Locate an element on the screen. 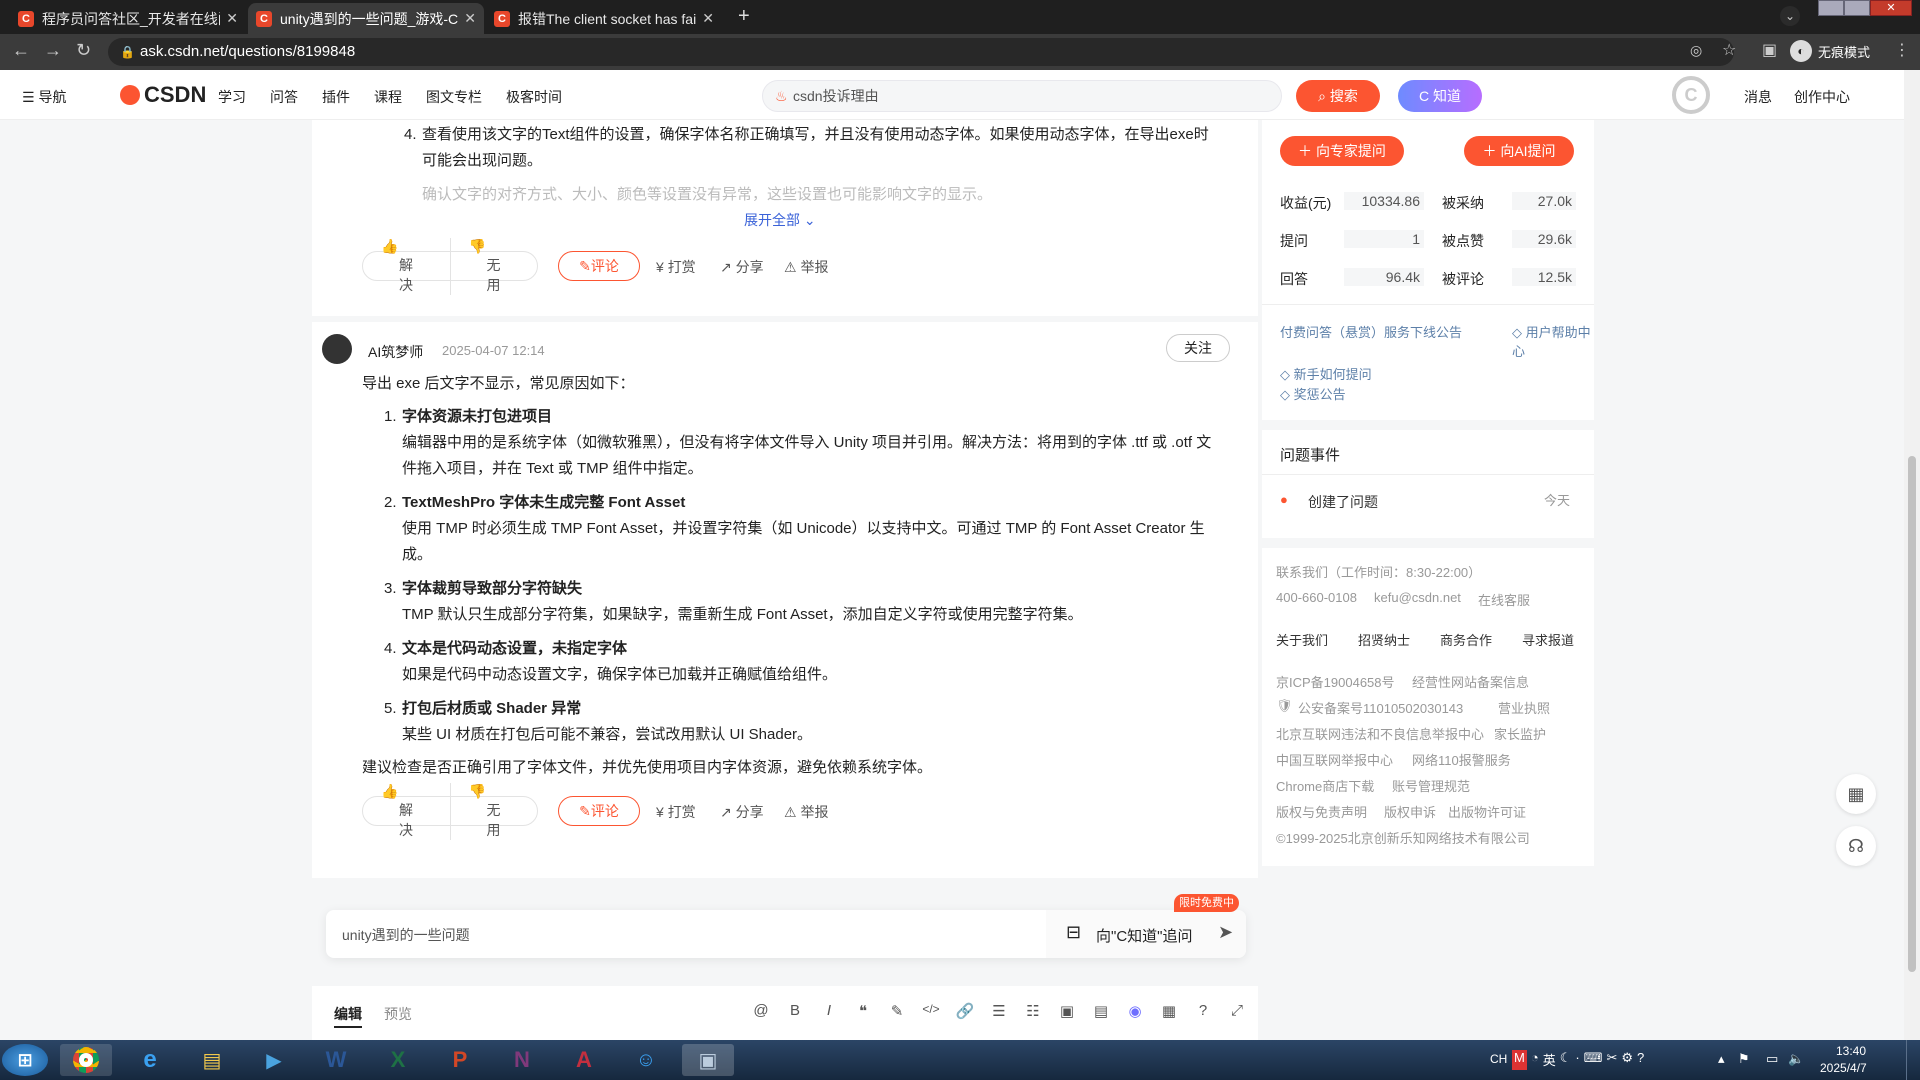  report-center-link: 北京互联网违法和不良信息举报中心 is located at coordinates (1380, 733).